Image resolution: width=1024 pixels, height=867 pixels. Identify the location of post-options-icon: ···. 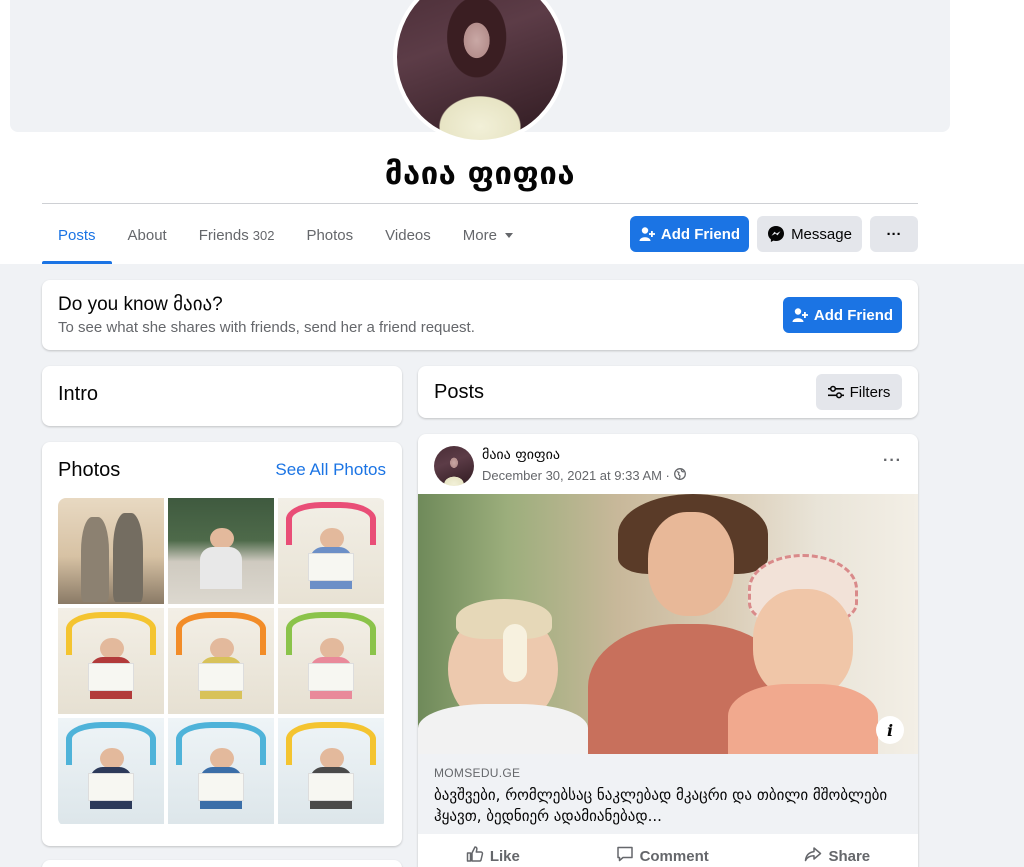
(892, 461).